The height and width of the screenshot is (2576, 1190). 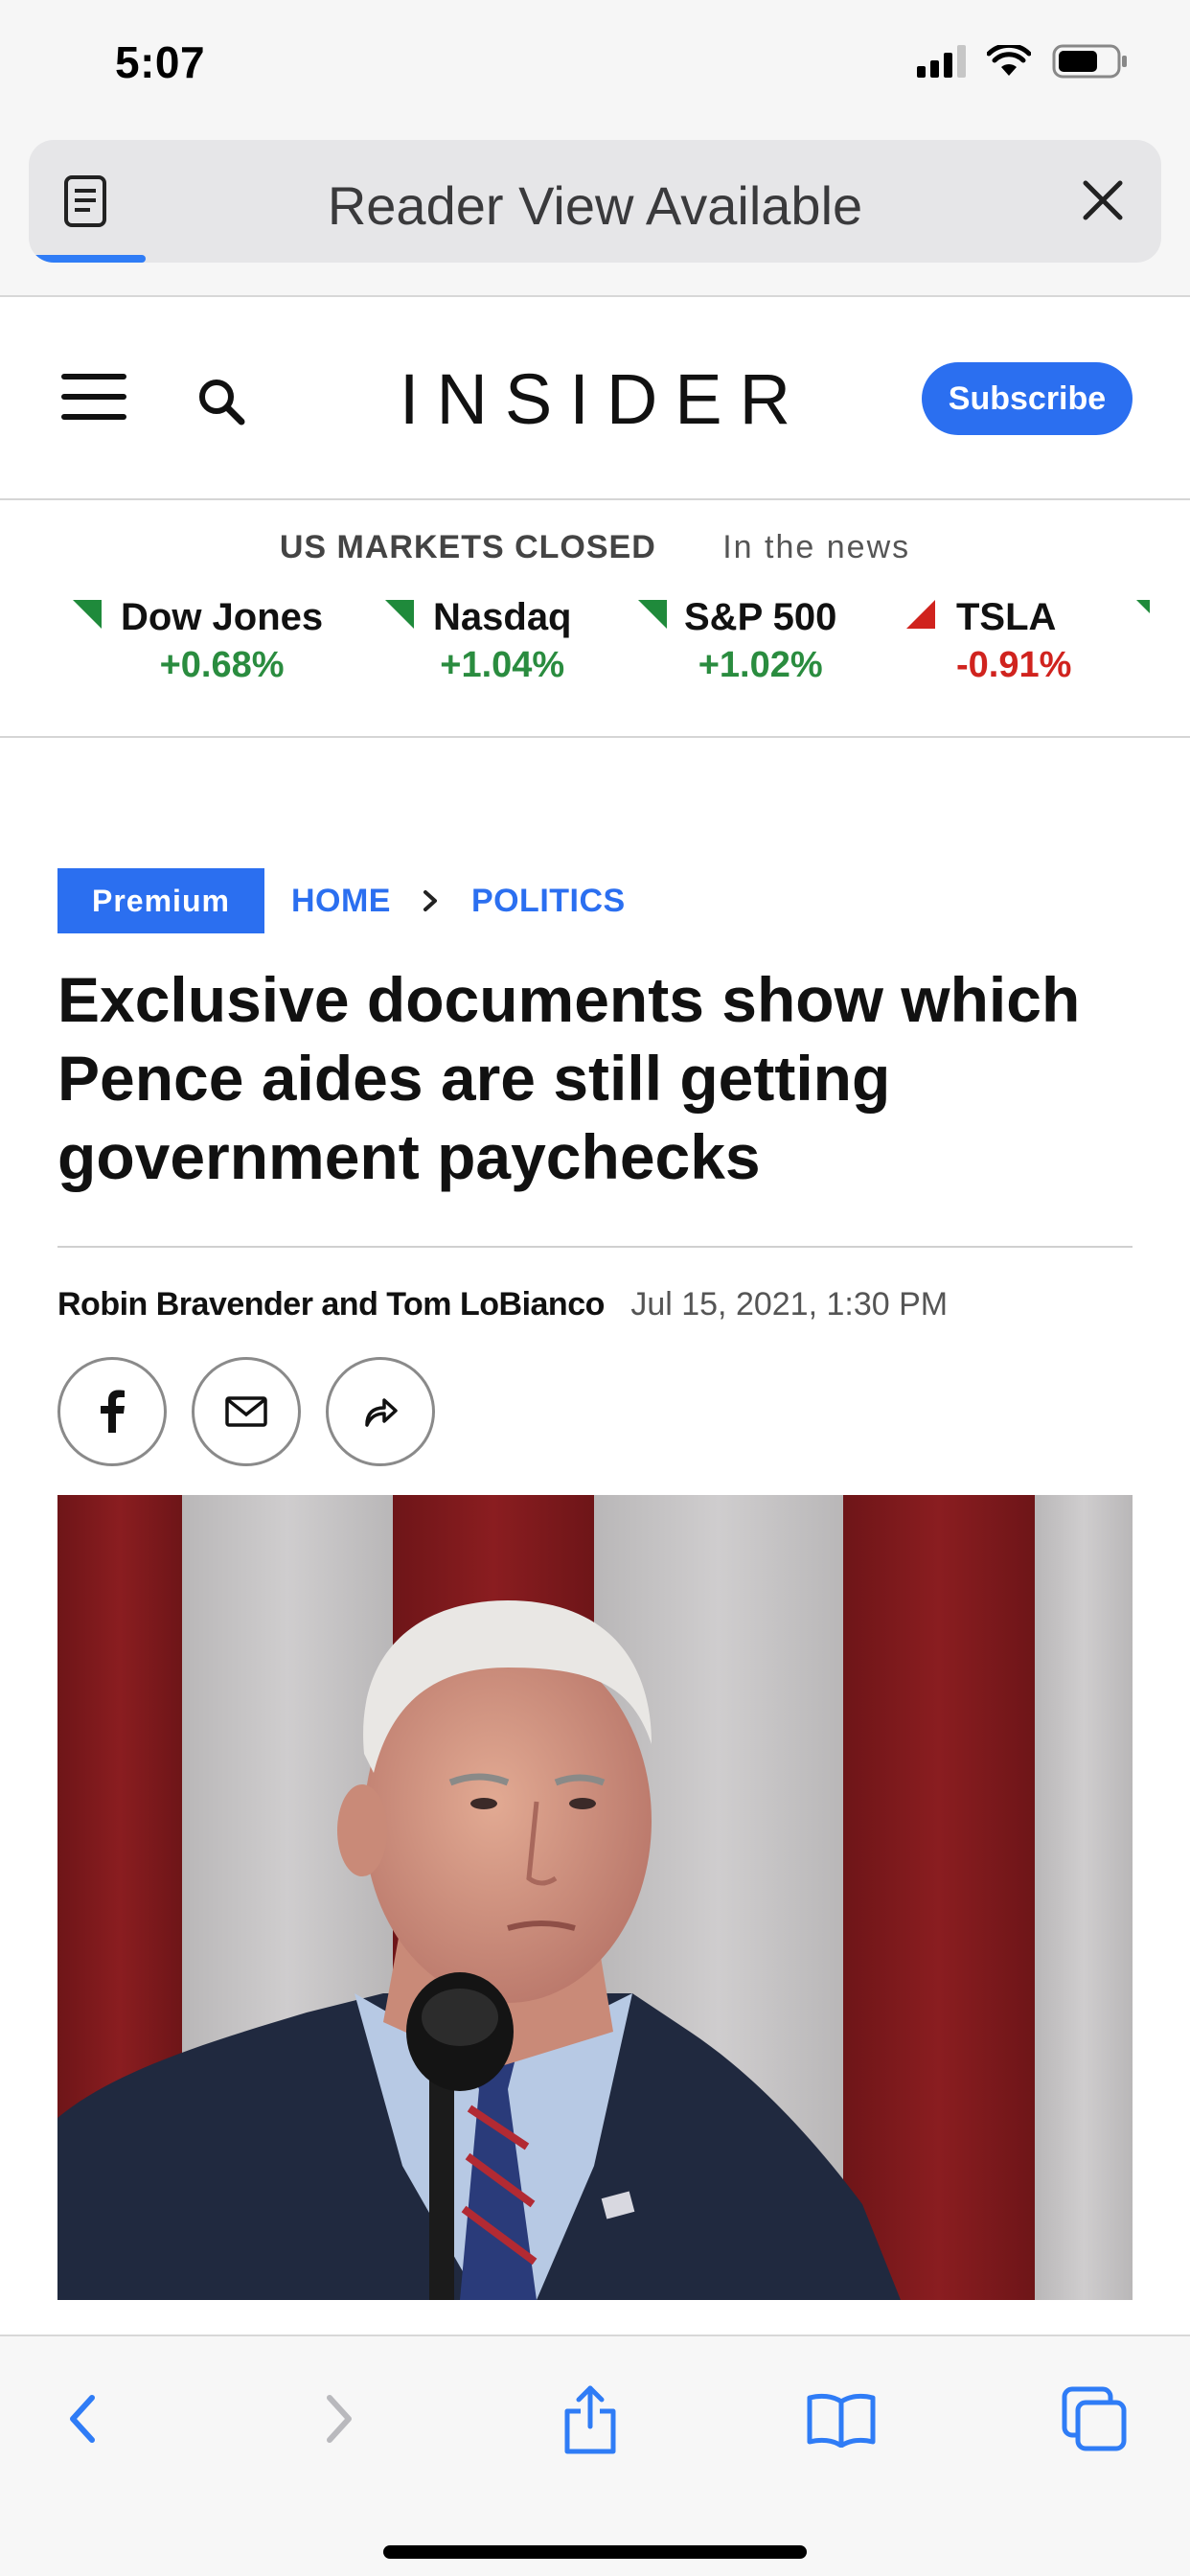 What do you see at coordinates (468, 547) in the screenshot?
I see `markets-status: US MARKETS CLOSED` at bounding box center [468, 547].